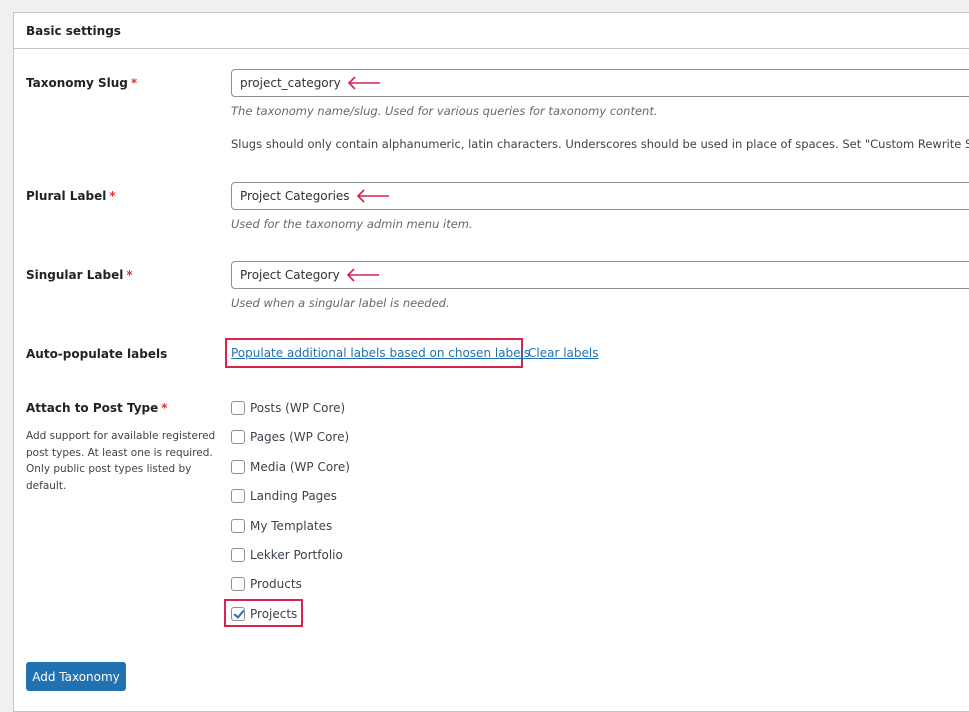 The height and width of the screenshot is (712, 969). What do you see at coordinates (276, 584) in the screenshot?
I see `post-type-option-label: Products` at bounding box center [276, 584].